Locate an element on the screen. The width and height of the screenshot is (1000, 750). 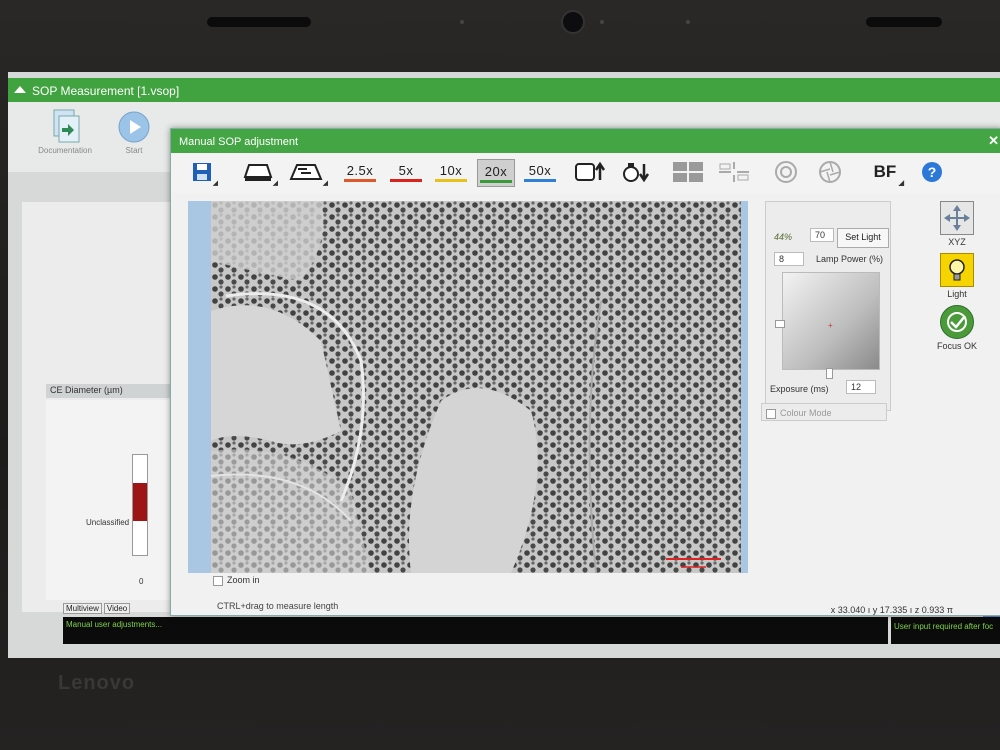
lamp-down-button is located at coordinates (636, 172).